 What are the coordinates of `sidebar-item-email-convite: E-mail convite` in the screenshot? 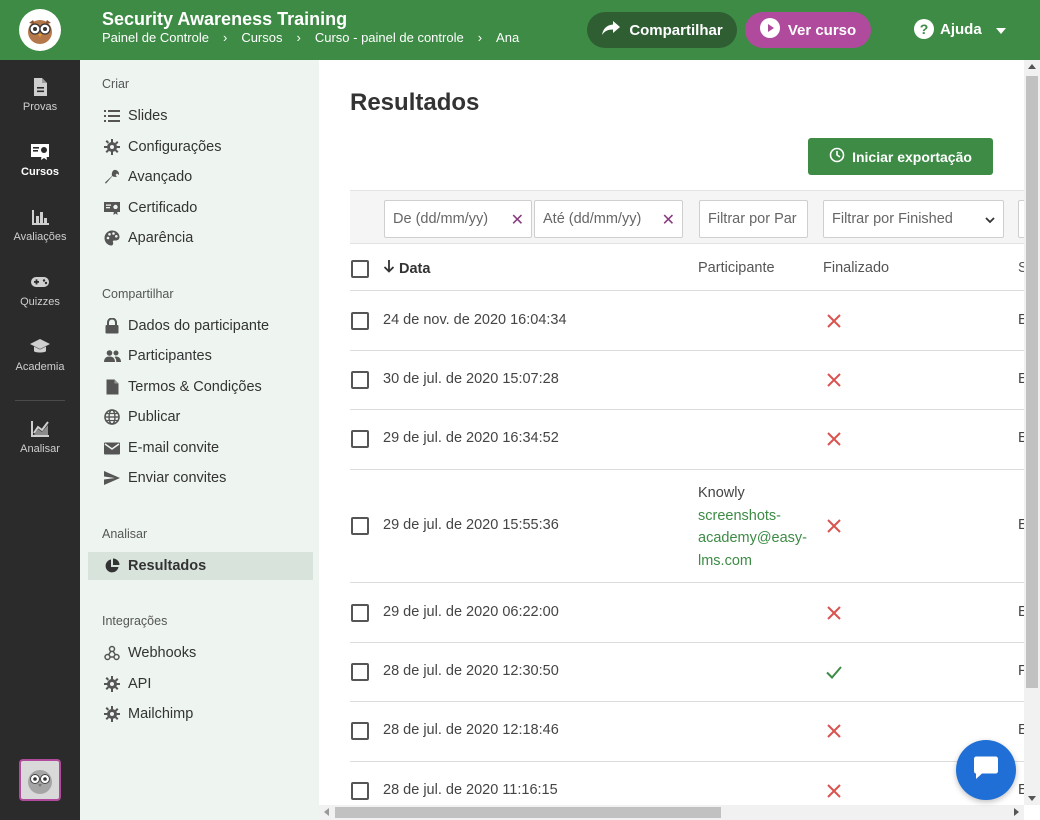 It's located at (200, 448).